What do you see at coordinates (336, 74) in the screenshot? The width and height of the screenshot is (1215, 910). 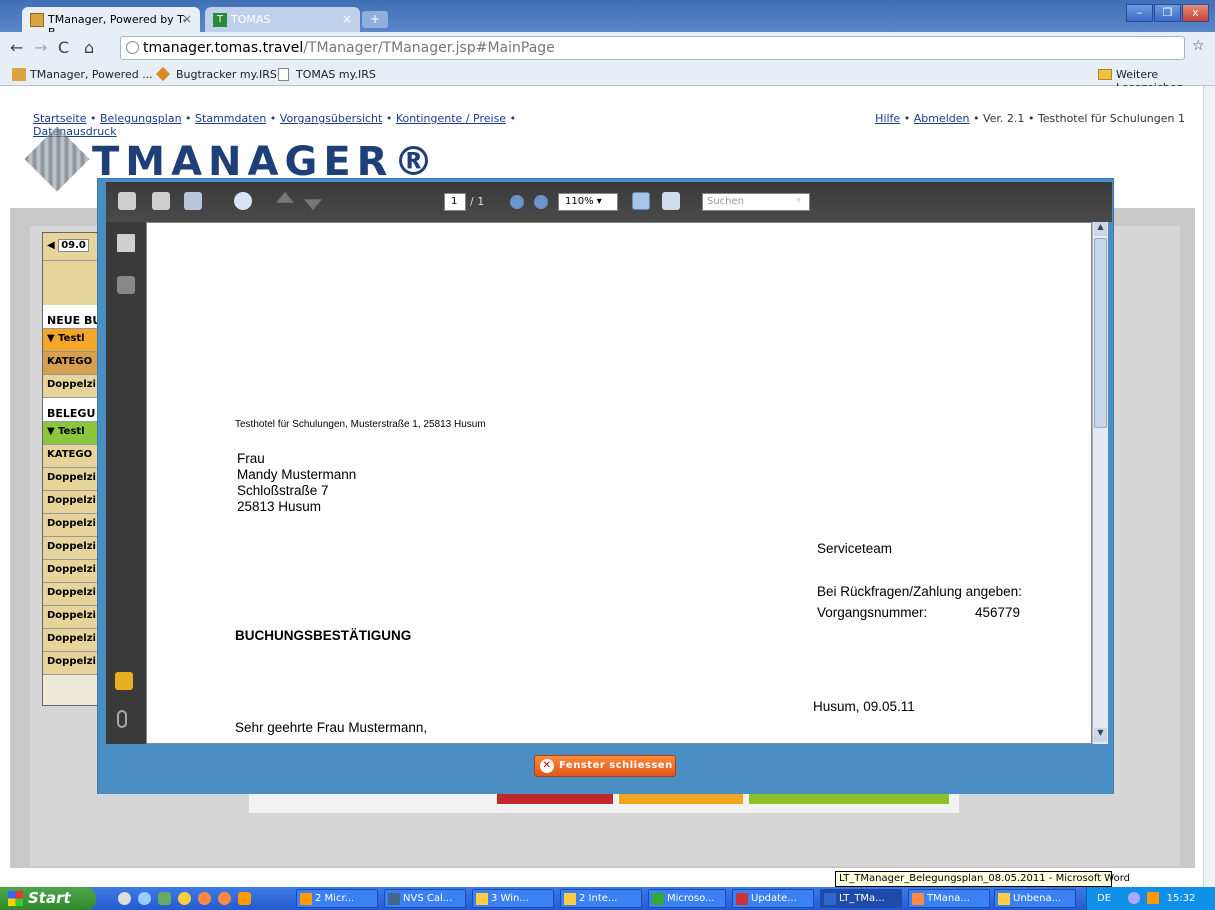 I see `bookmark-label: TOMAS my.IRS` at bounding box center [336, 74].